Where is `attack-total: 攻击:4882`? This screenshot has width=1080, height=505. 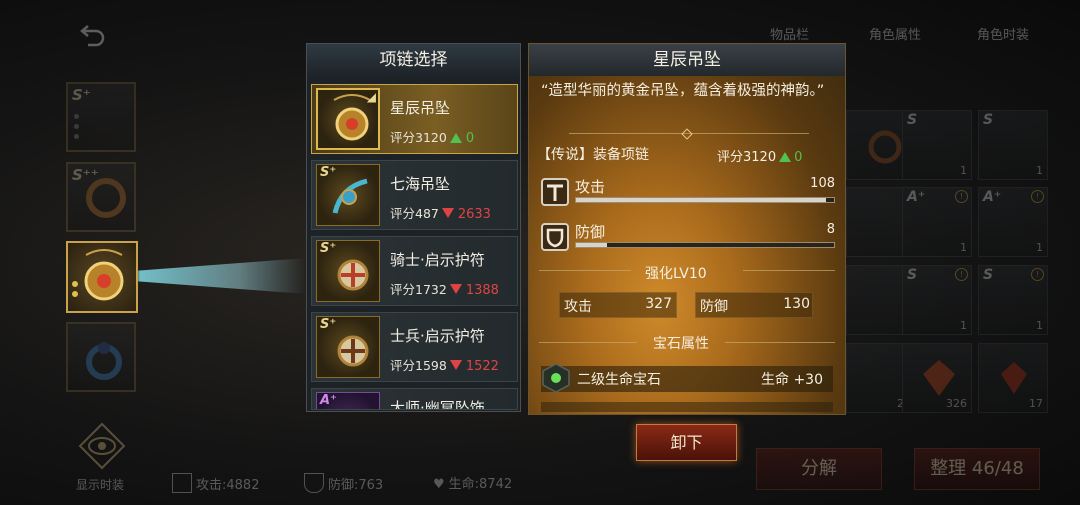
attack-total: 攻击:4882 is located at coordinates (215, 483).